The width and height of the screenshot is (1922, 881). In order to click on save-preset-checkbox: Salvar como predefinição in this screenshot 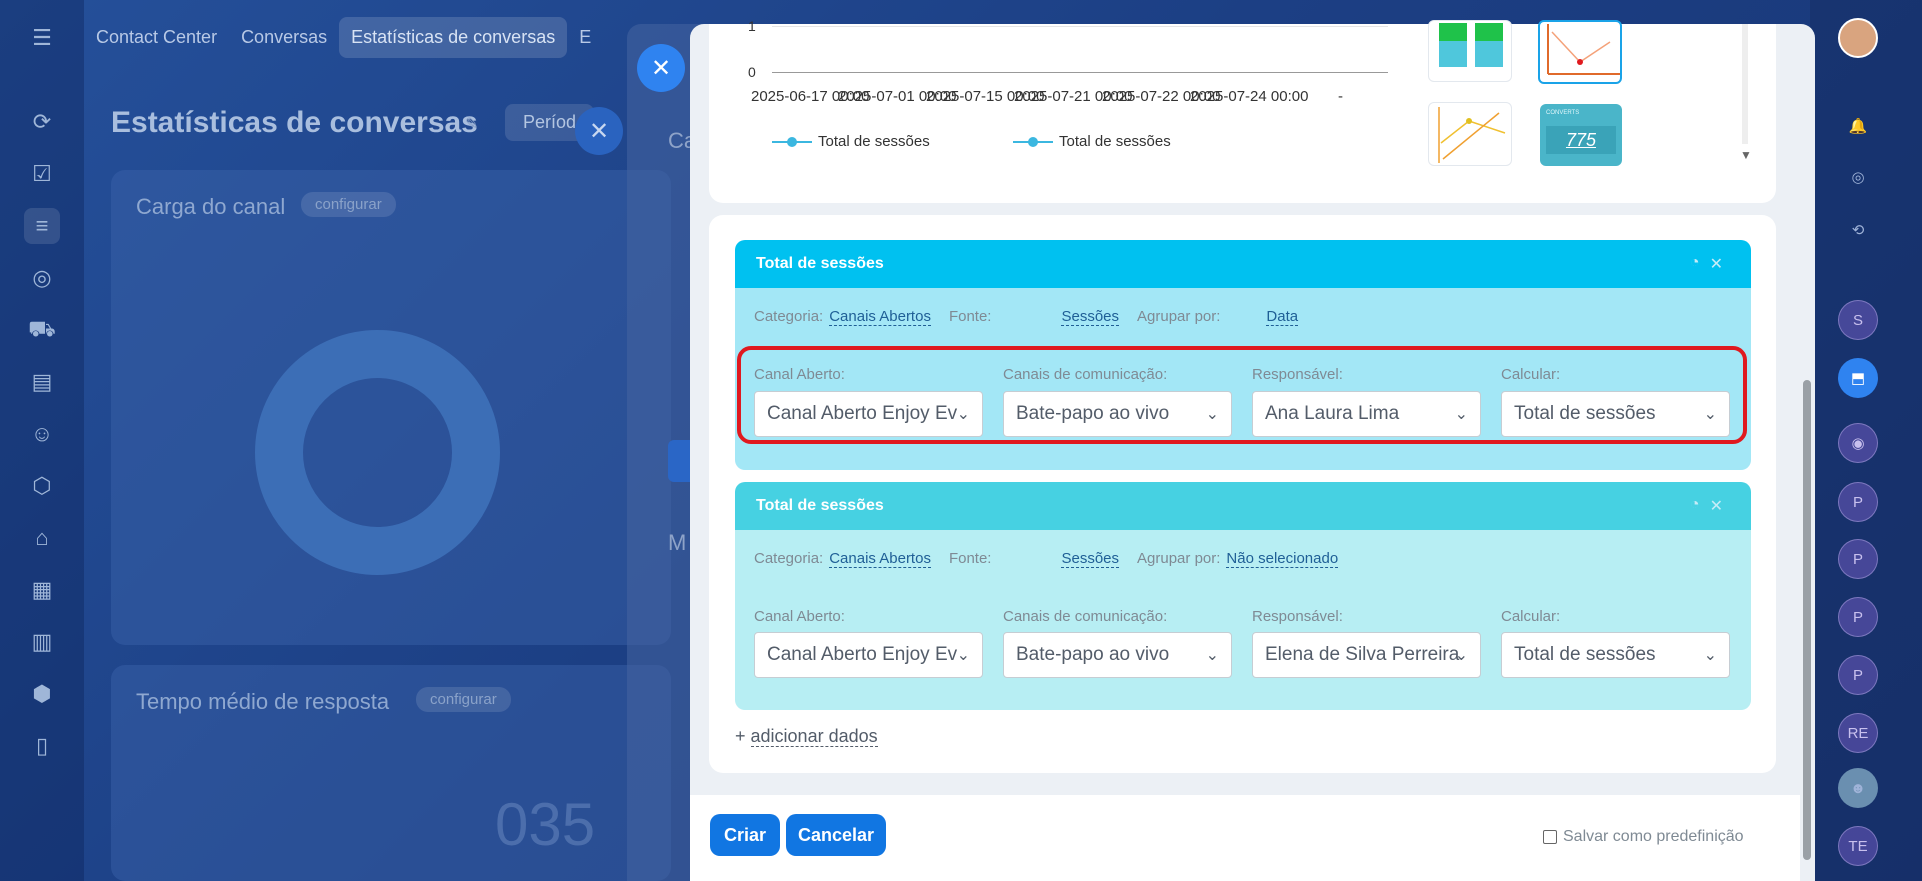, I will do `click(1643, 837)`.